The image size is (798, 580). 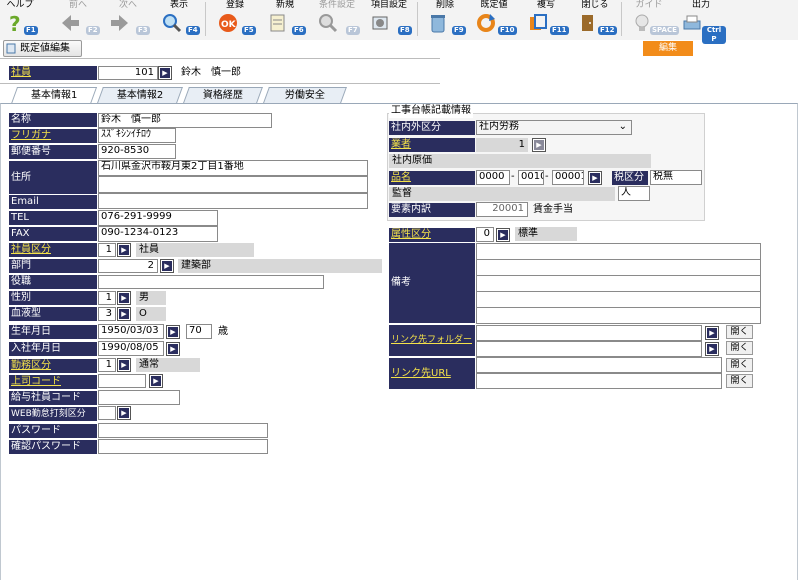 I want to click on item-settings-key: F8, so click(x=405, y=30).